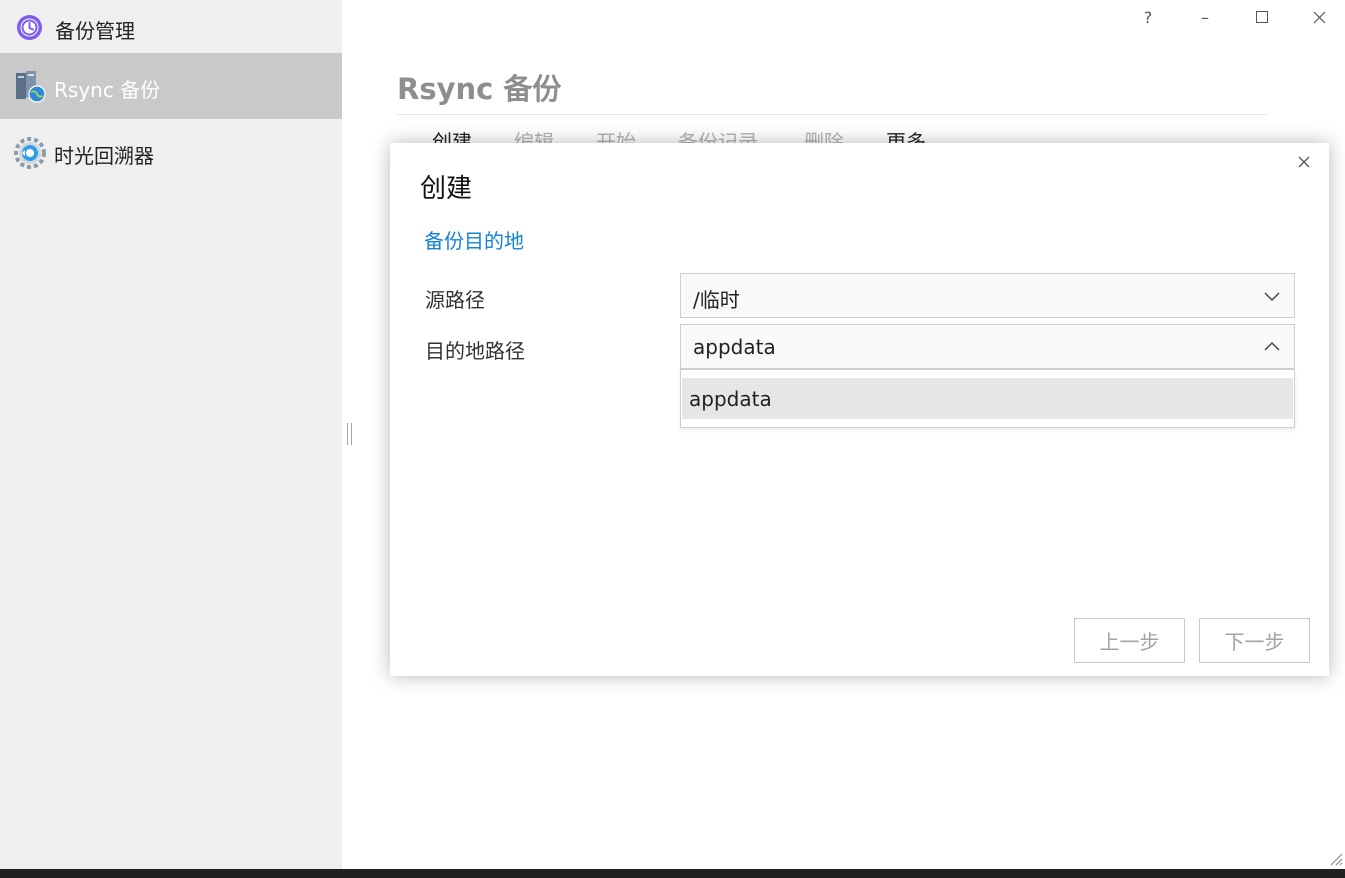 The image size is (1345, 878). Describe the element at coordinates (987, 295) in the screenshot. I see `source-path-select: /临时` at that location.